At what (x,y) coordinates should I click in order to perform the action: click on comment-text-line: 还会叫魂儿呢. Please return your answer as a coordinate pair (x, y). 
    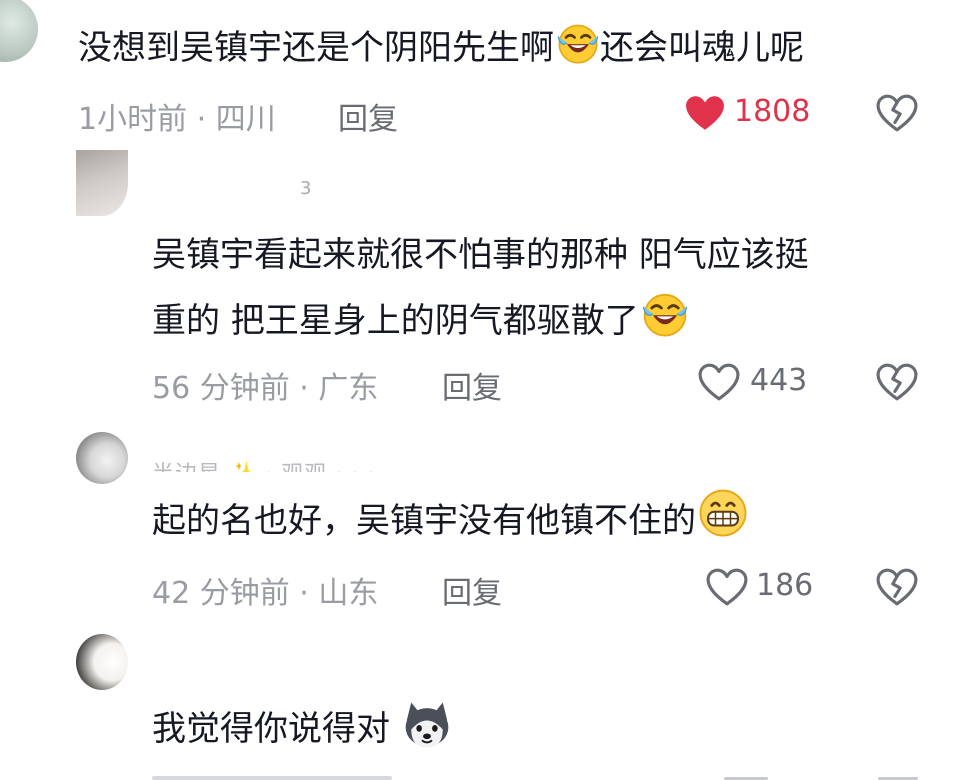
    Looking at the image, I should click on (702, 48).